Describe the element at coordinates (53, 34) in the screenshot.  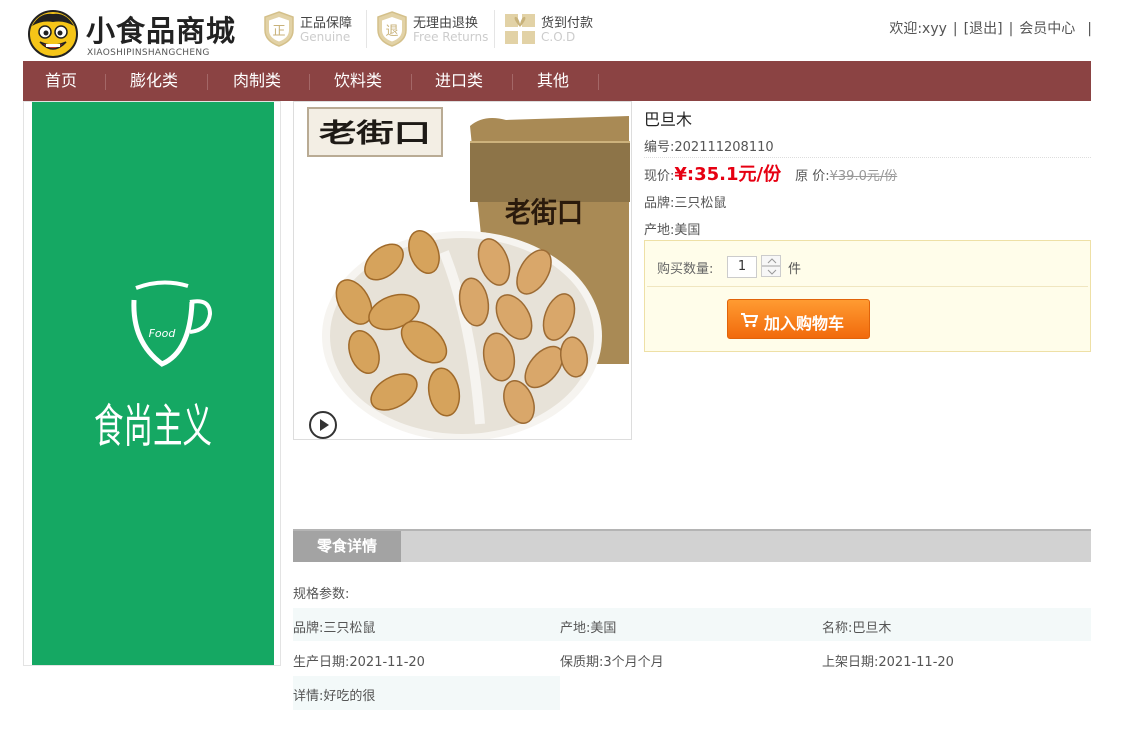
I see `mascot-logo-icon` at that location.